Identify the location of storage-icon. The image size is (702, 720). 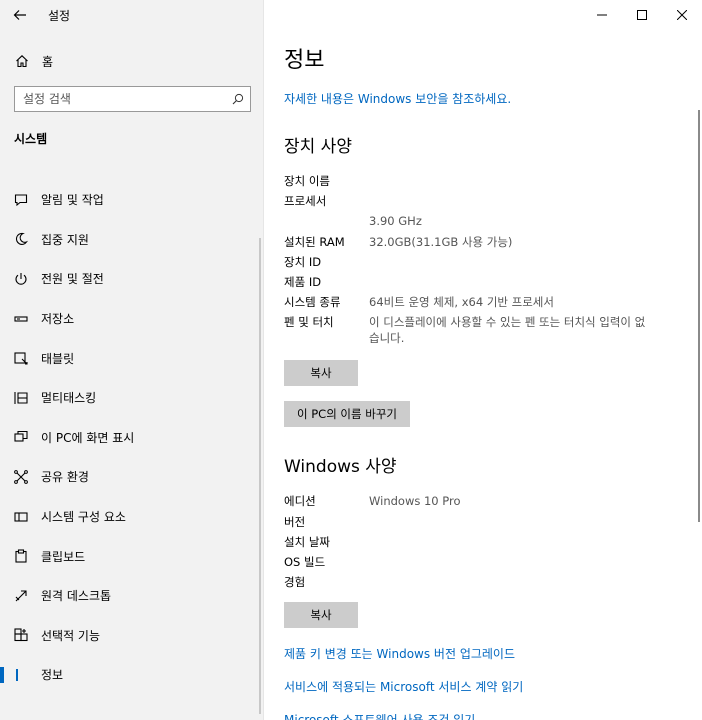
(21, 319).